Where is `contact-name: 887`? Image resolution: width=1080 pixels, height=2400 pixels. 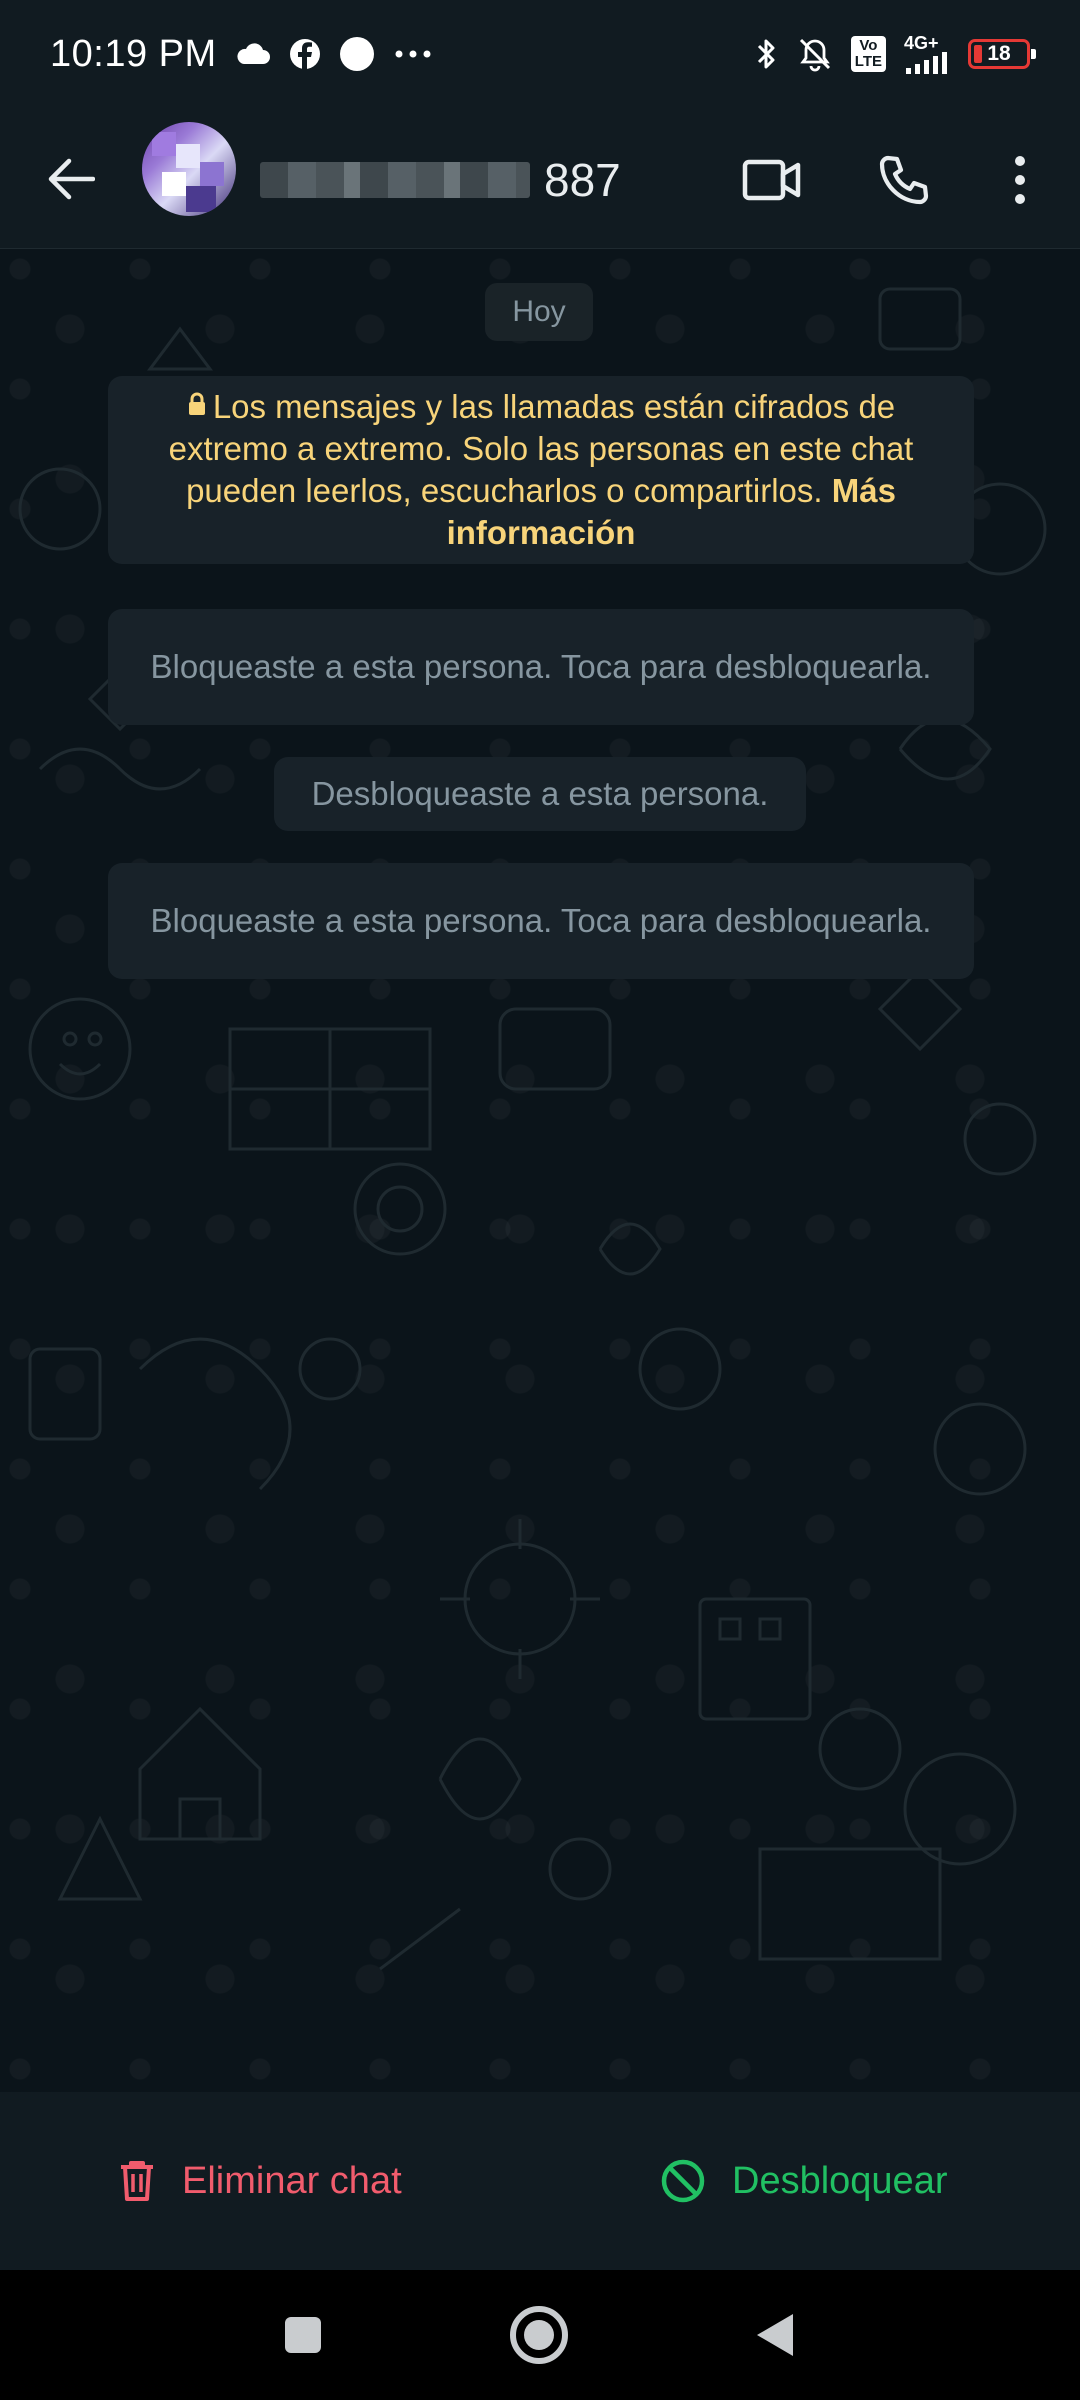 contact-name: 887 is located at coordinates (440, 180).